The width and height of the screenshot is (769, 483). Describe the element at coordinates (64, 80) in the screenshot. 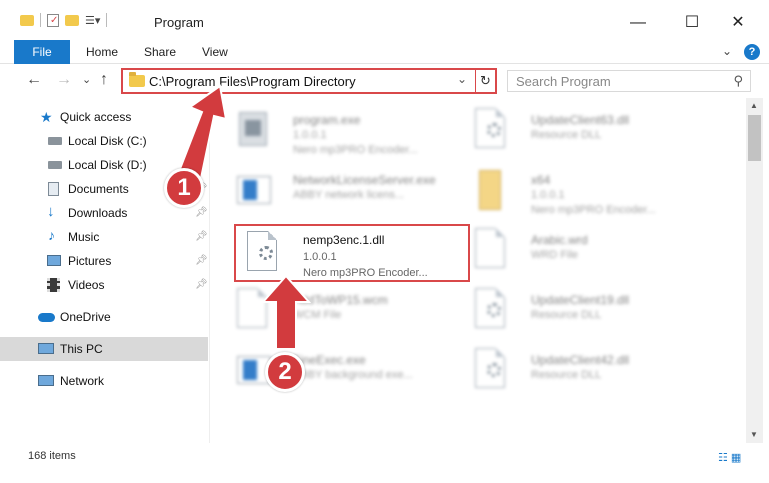

I see `forward-button: →` at that location.